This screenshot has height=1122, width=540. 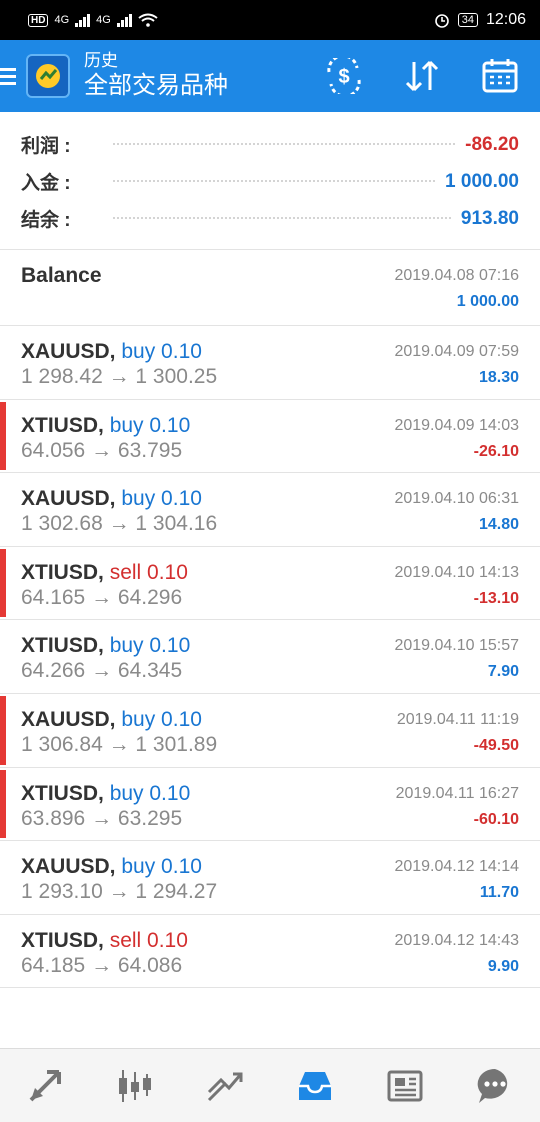 I want to click on trade-date: 2019.04.10 14:13, so click(x=456, y=572).